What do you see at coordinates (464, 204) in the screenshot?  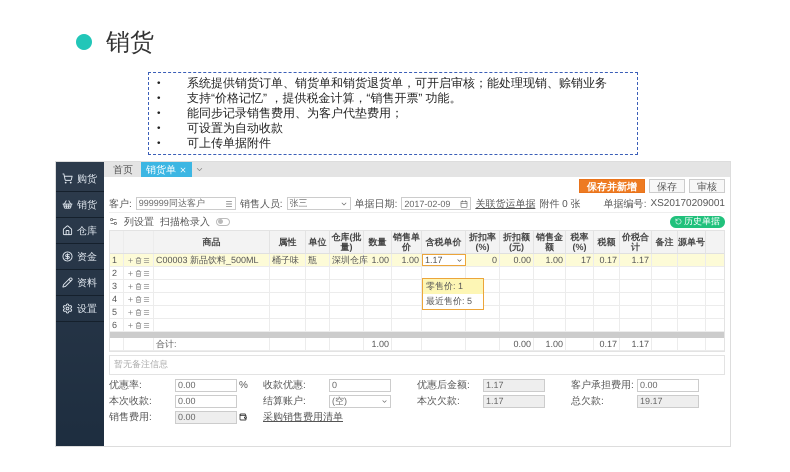 I see `calendar-icon` at bounding box center [464, 204].